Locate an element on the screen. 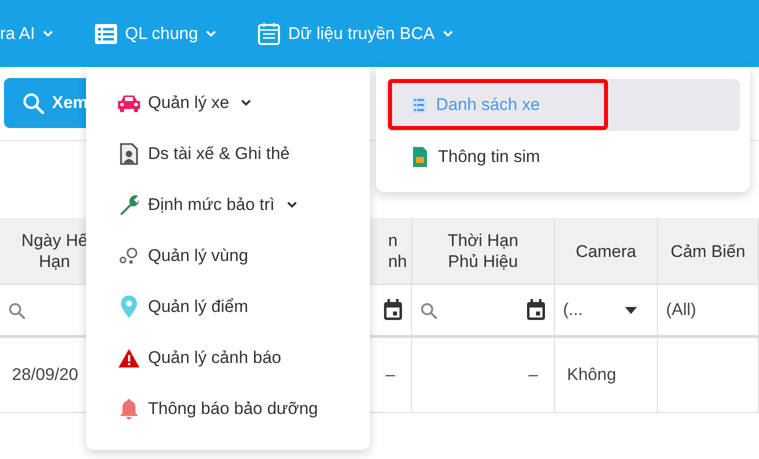  dropdown-caret-icon is located at coordinates (631, 310).